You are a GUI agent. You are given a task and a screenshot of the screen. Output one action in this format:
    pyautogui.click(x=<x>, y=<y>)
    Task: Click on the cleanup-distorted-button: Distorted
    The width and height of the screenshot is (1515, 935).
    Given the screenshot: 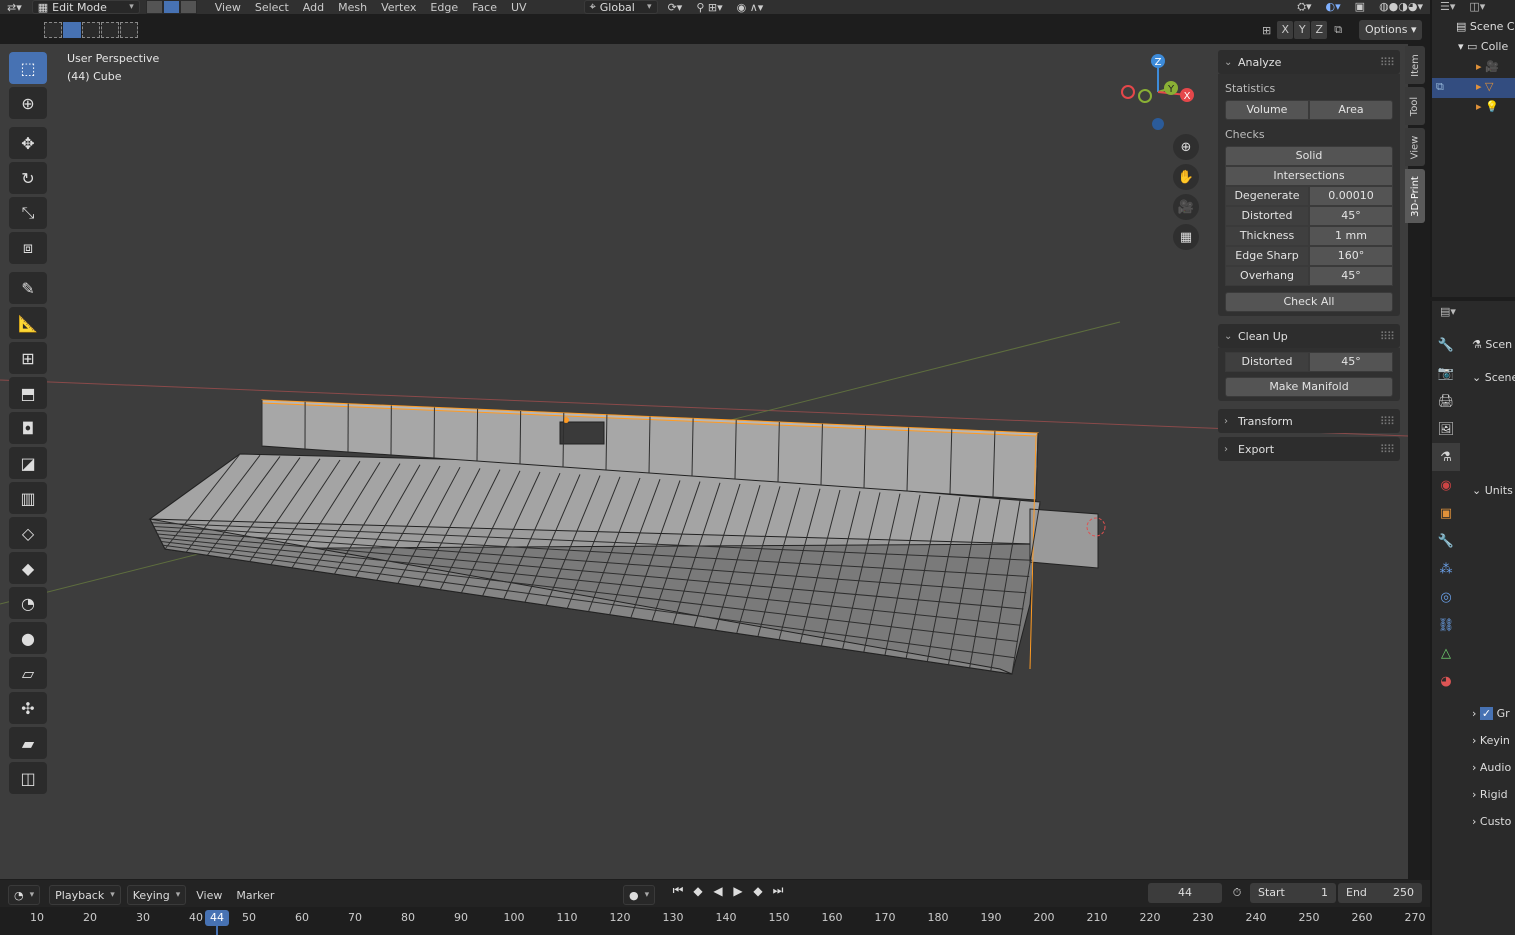 What is the action you would take?
    pyautogui.click(x=1267, y=362)
    